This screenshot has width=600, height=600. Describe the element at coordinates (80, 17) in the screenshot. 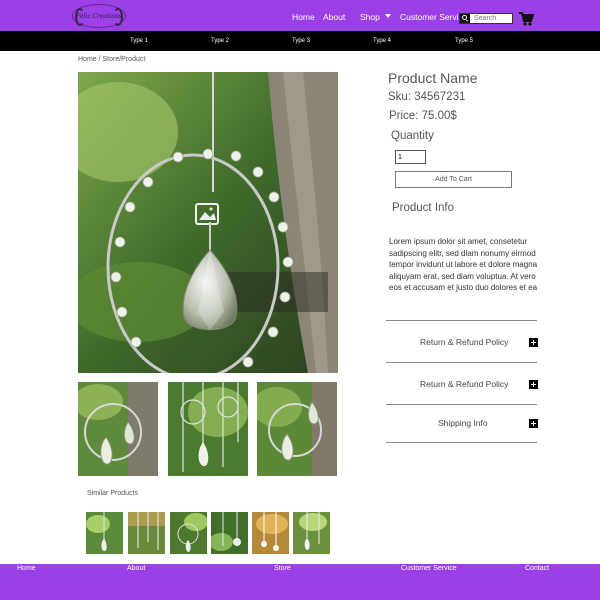

I see `laurel-left-icon` at that location.